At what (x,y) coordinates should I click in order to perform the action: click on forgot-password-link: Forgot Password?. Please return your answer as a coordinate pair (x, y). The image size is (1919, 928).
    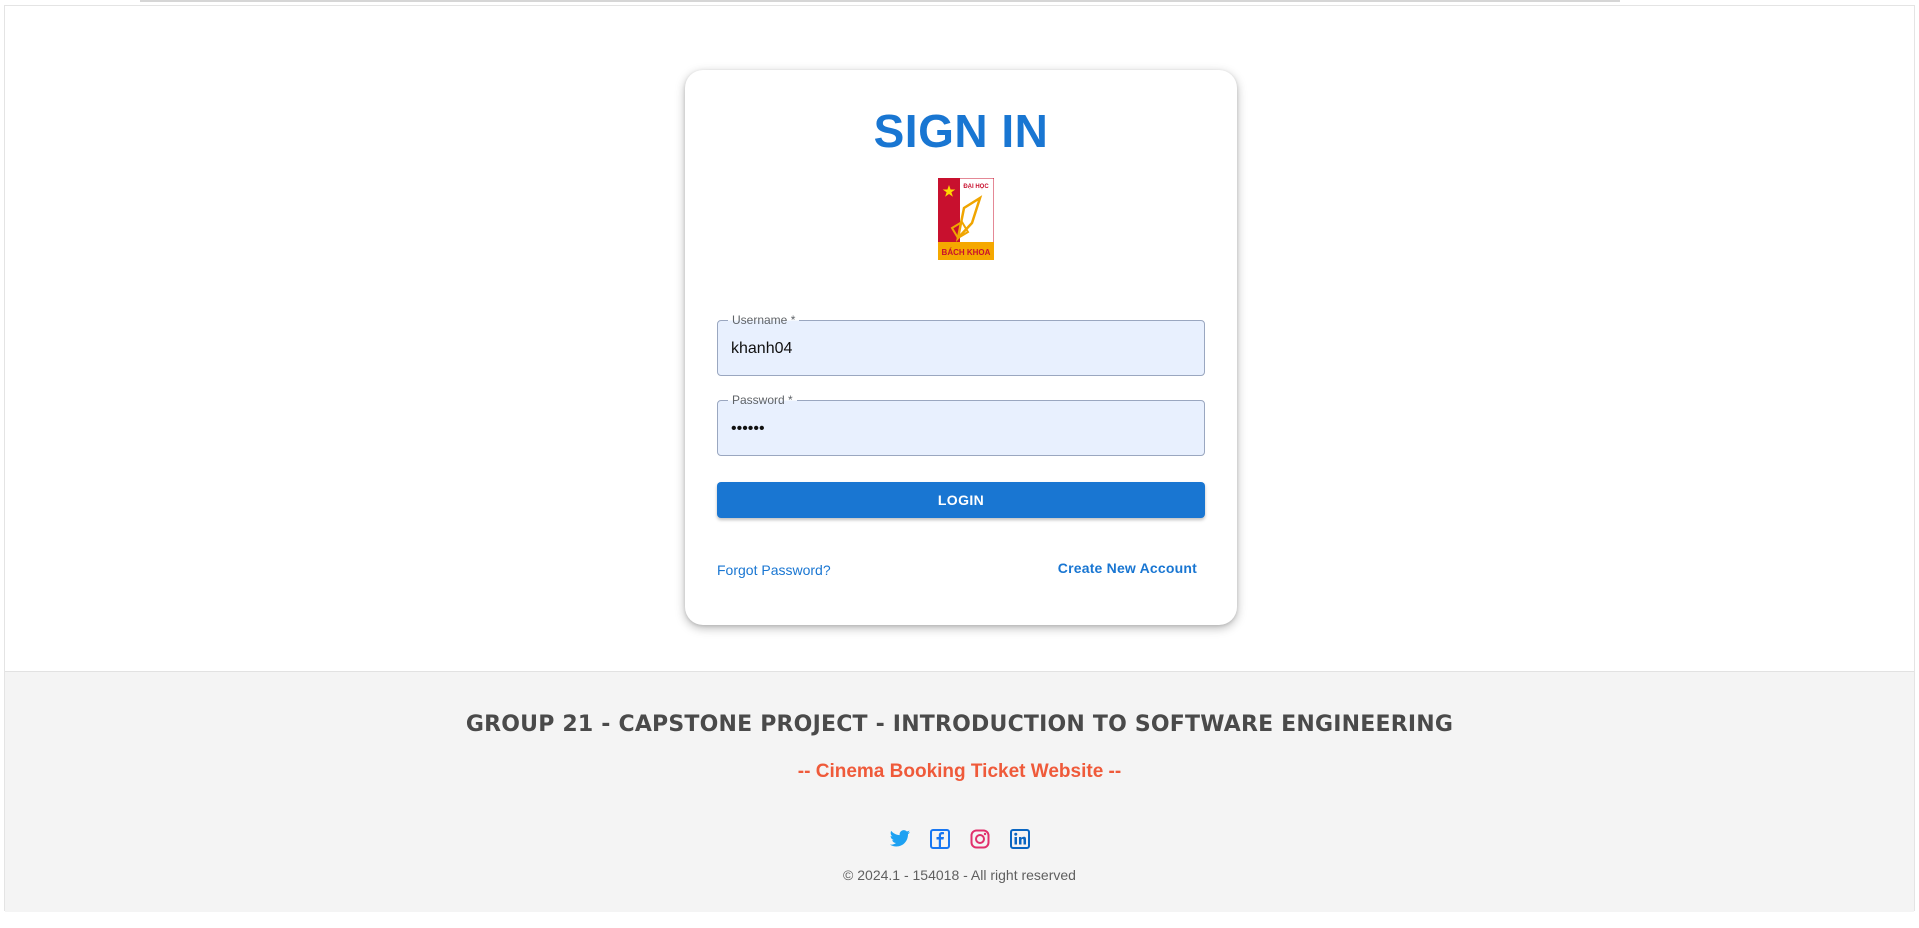
    Looking at the image, I should click on (774, 570).